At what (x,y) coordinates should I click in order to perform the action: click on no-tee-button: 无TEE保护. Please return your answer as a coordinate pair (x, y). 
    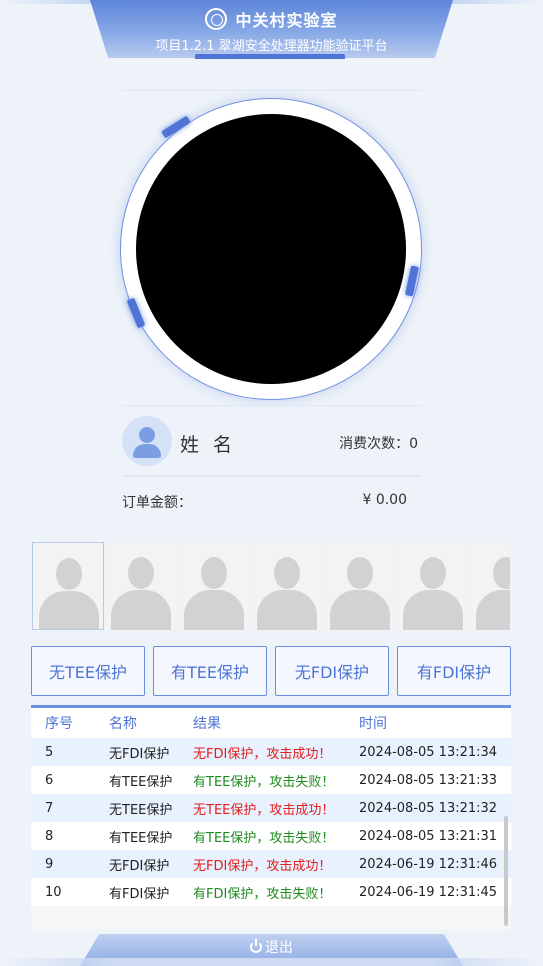
    Looking at the image, I should click on (88, 671).